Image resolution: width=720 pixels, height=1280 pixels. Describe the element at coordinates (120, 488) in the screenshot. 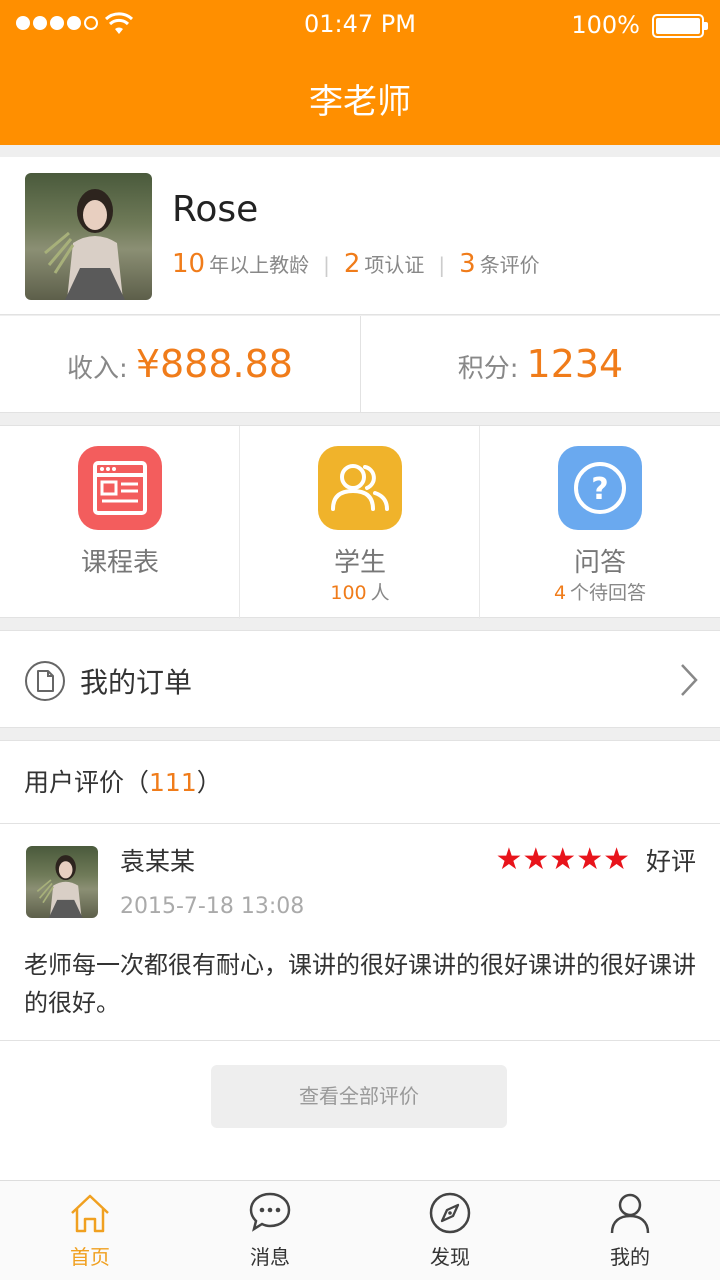

I see `schedule-icon` at that location.